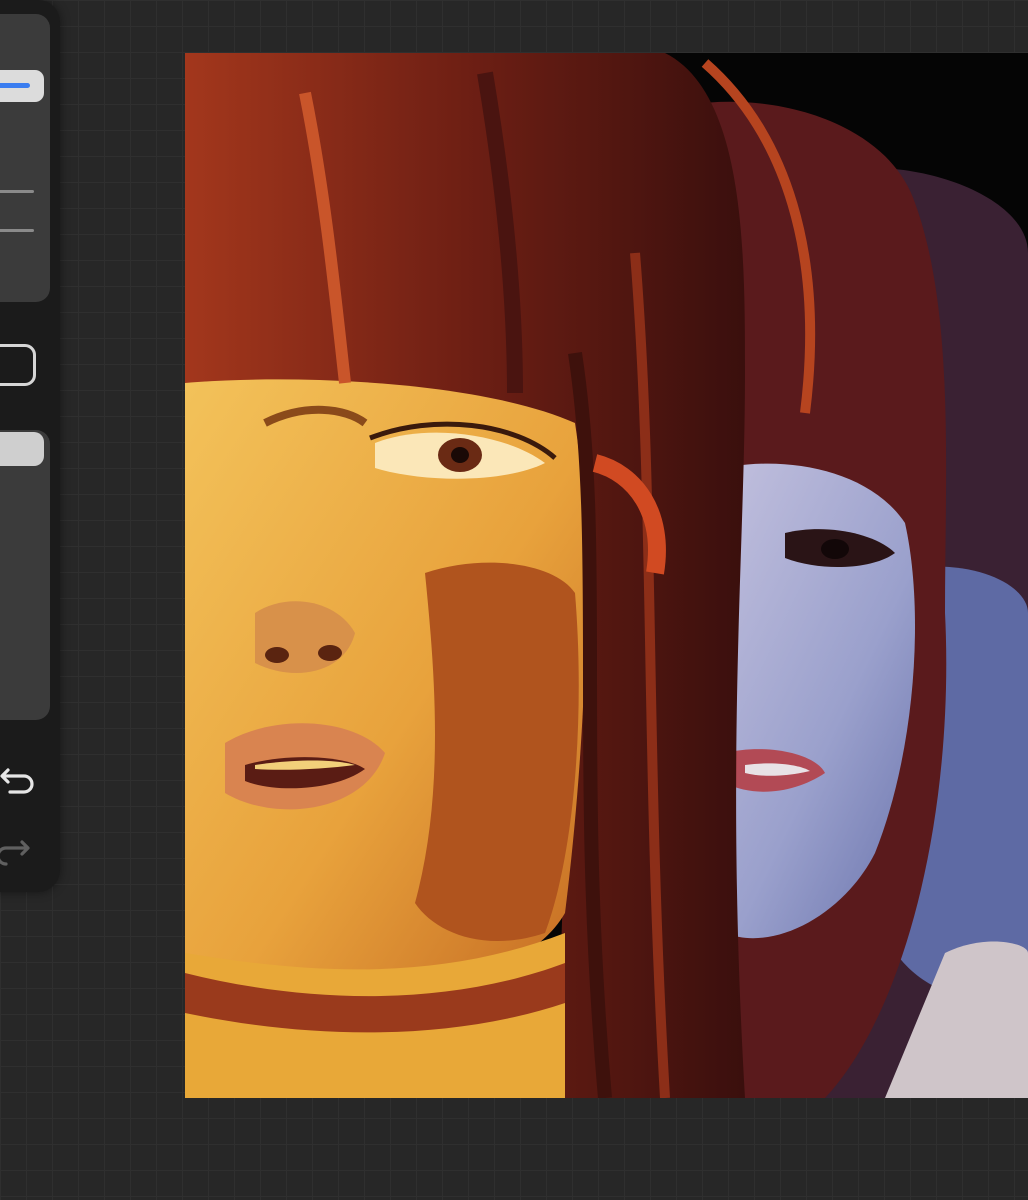 This screenshot has height=1200, width=1028. What do you see at coordinates (17, 781) in the screenshot?
I see `undo-arrow-icon` at bounding box center [17, 781].